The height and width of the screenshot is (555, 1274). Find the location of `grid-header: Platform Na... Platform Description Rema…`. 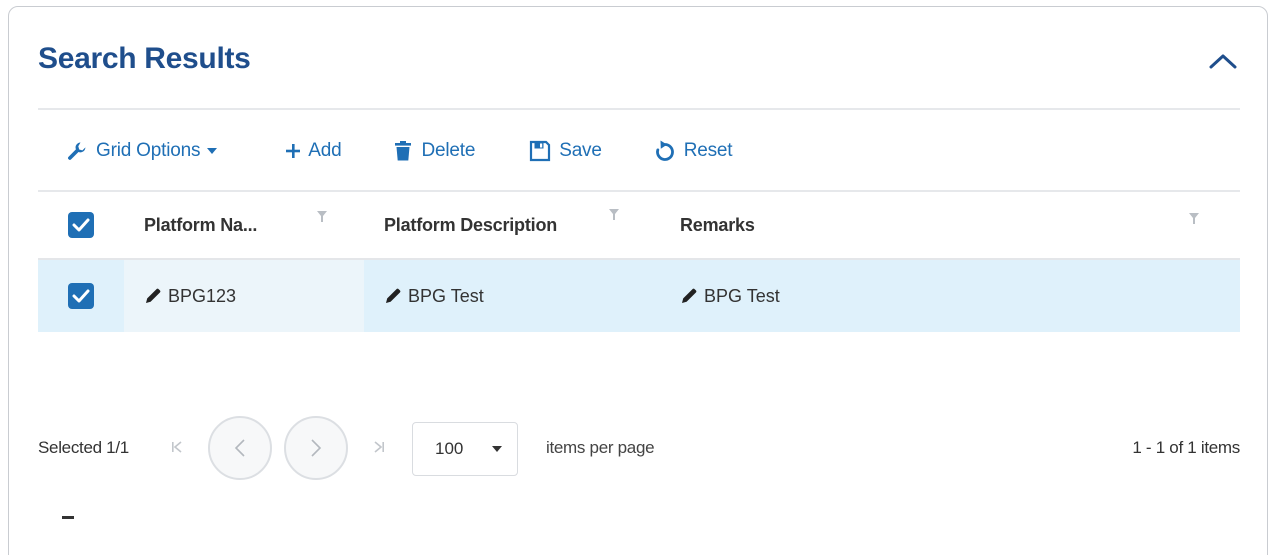

grid-header: Platform Na... Platform Description Rema… is located at coordinates (639, 226).